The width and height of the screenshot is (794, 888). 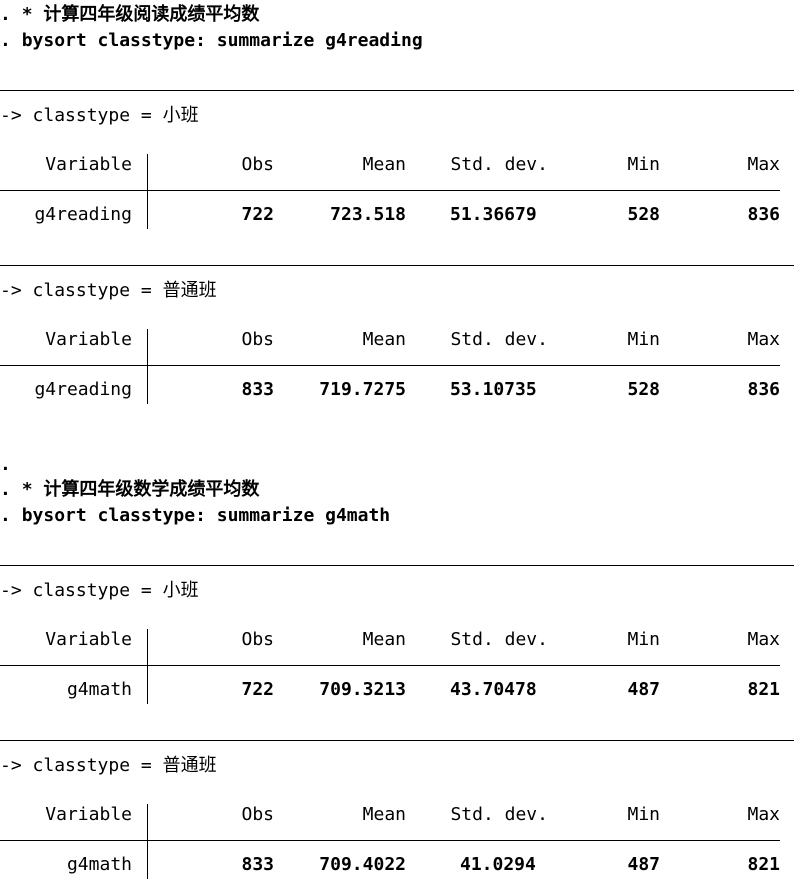 I want to click on cell-std-dev: 43.70478, so click(x=493, y=689).